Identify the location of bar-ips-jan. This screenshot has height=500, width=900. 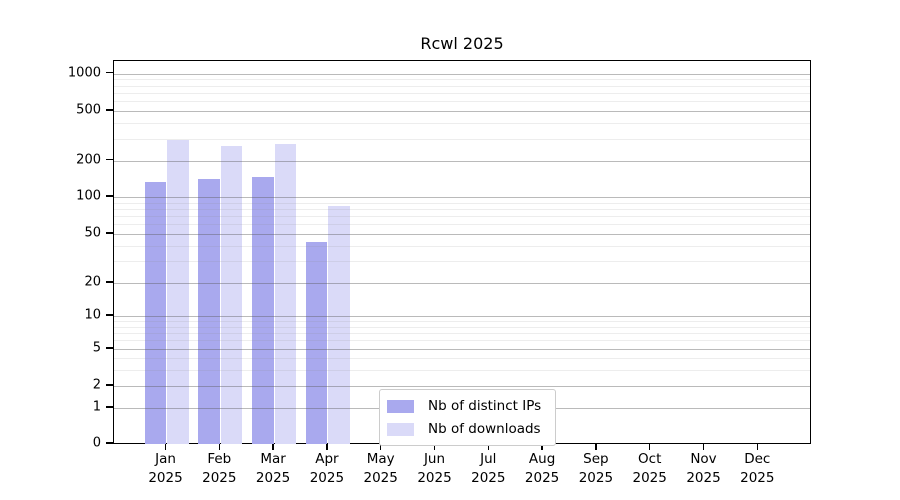
(155, 312).